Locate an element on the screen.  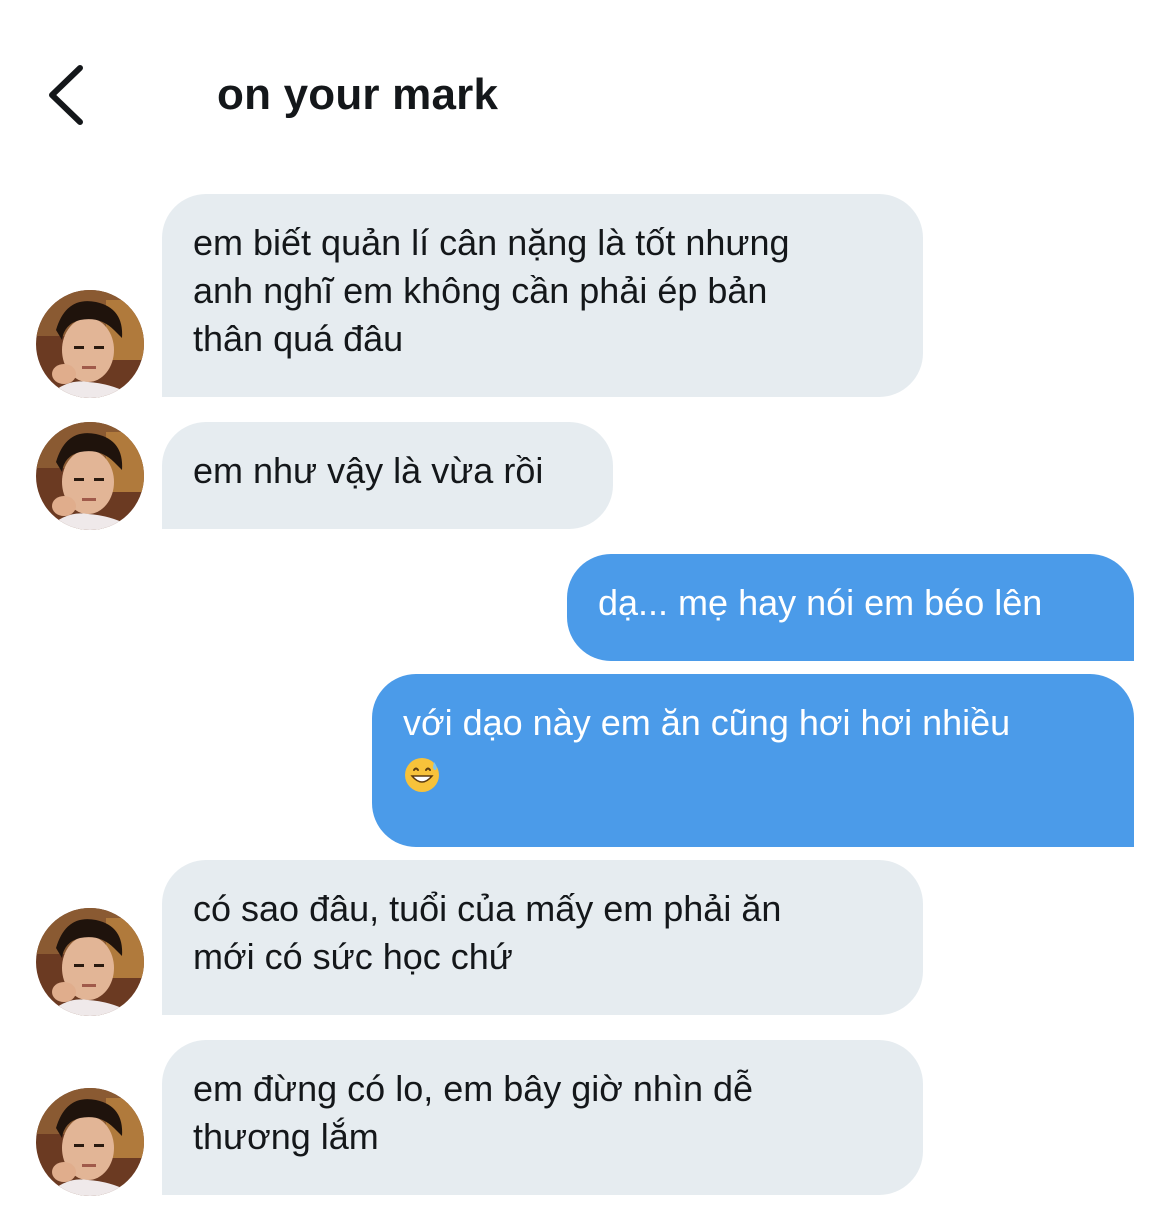
message-bubble-received: em như vậy là vừa rồi is located at coordinates (387, 475).